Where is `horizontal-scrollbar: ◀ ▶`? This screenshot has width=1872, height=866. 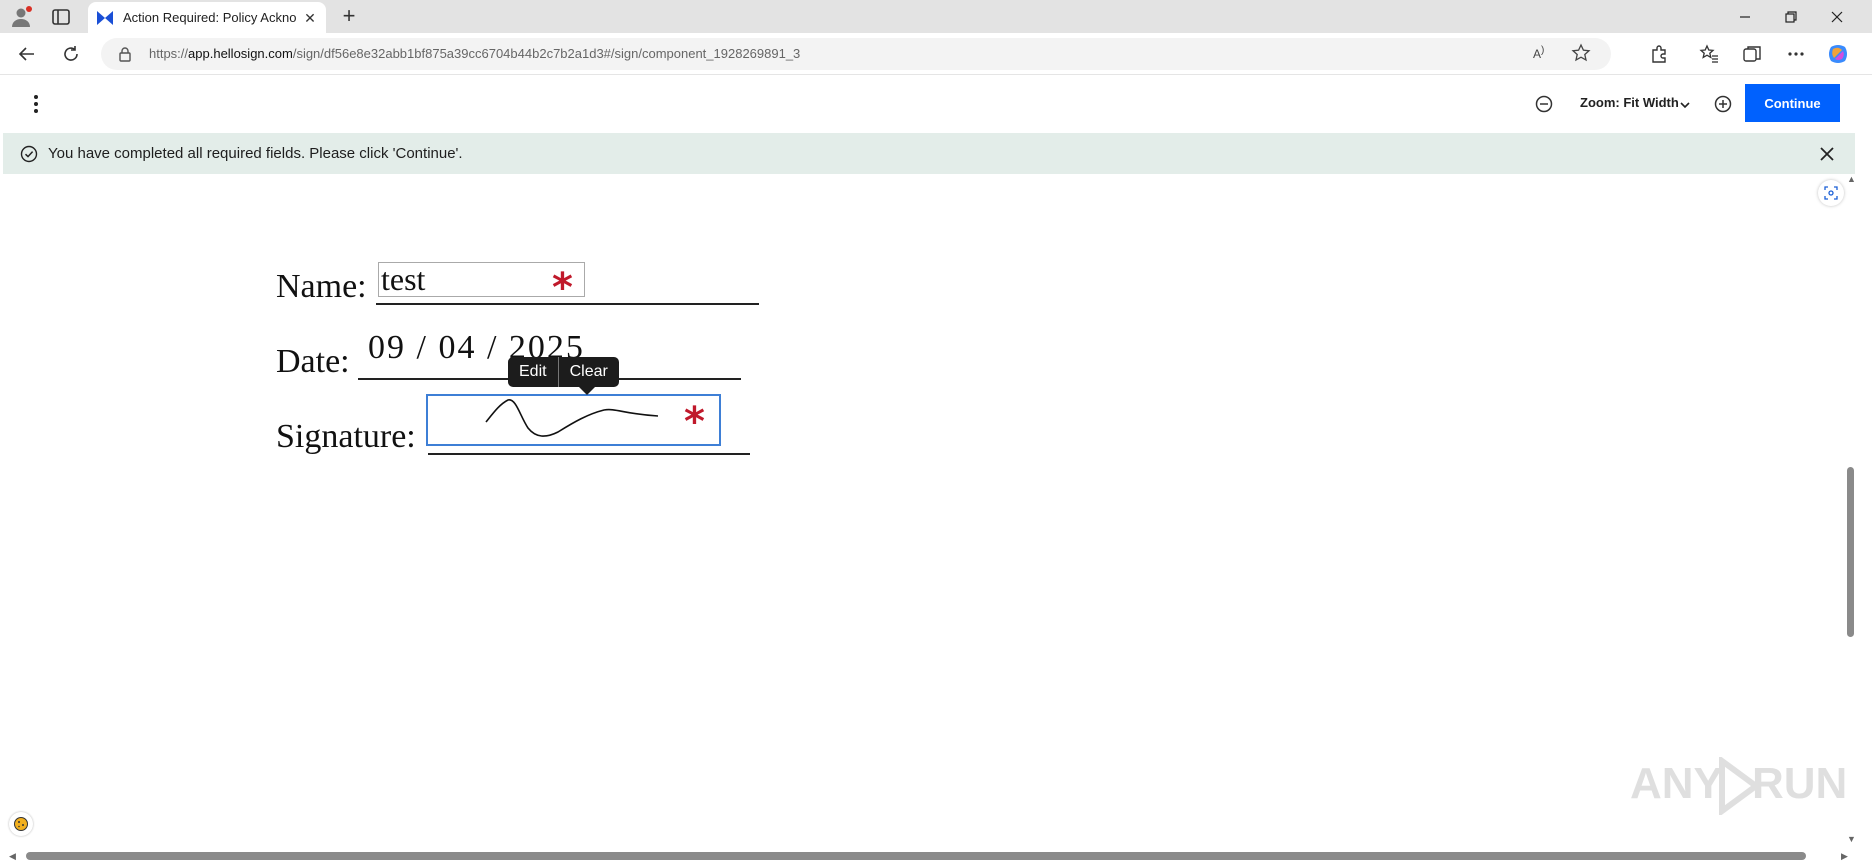 horizontal-scrollbar: ◀ ▶ is located at coordinates (929, 856).